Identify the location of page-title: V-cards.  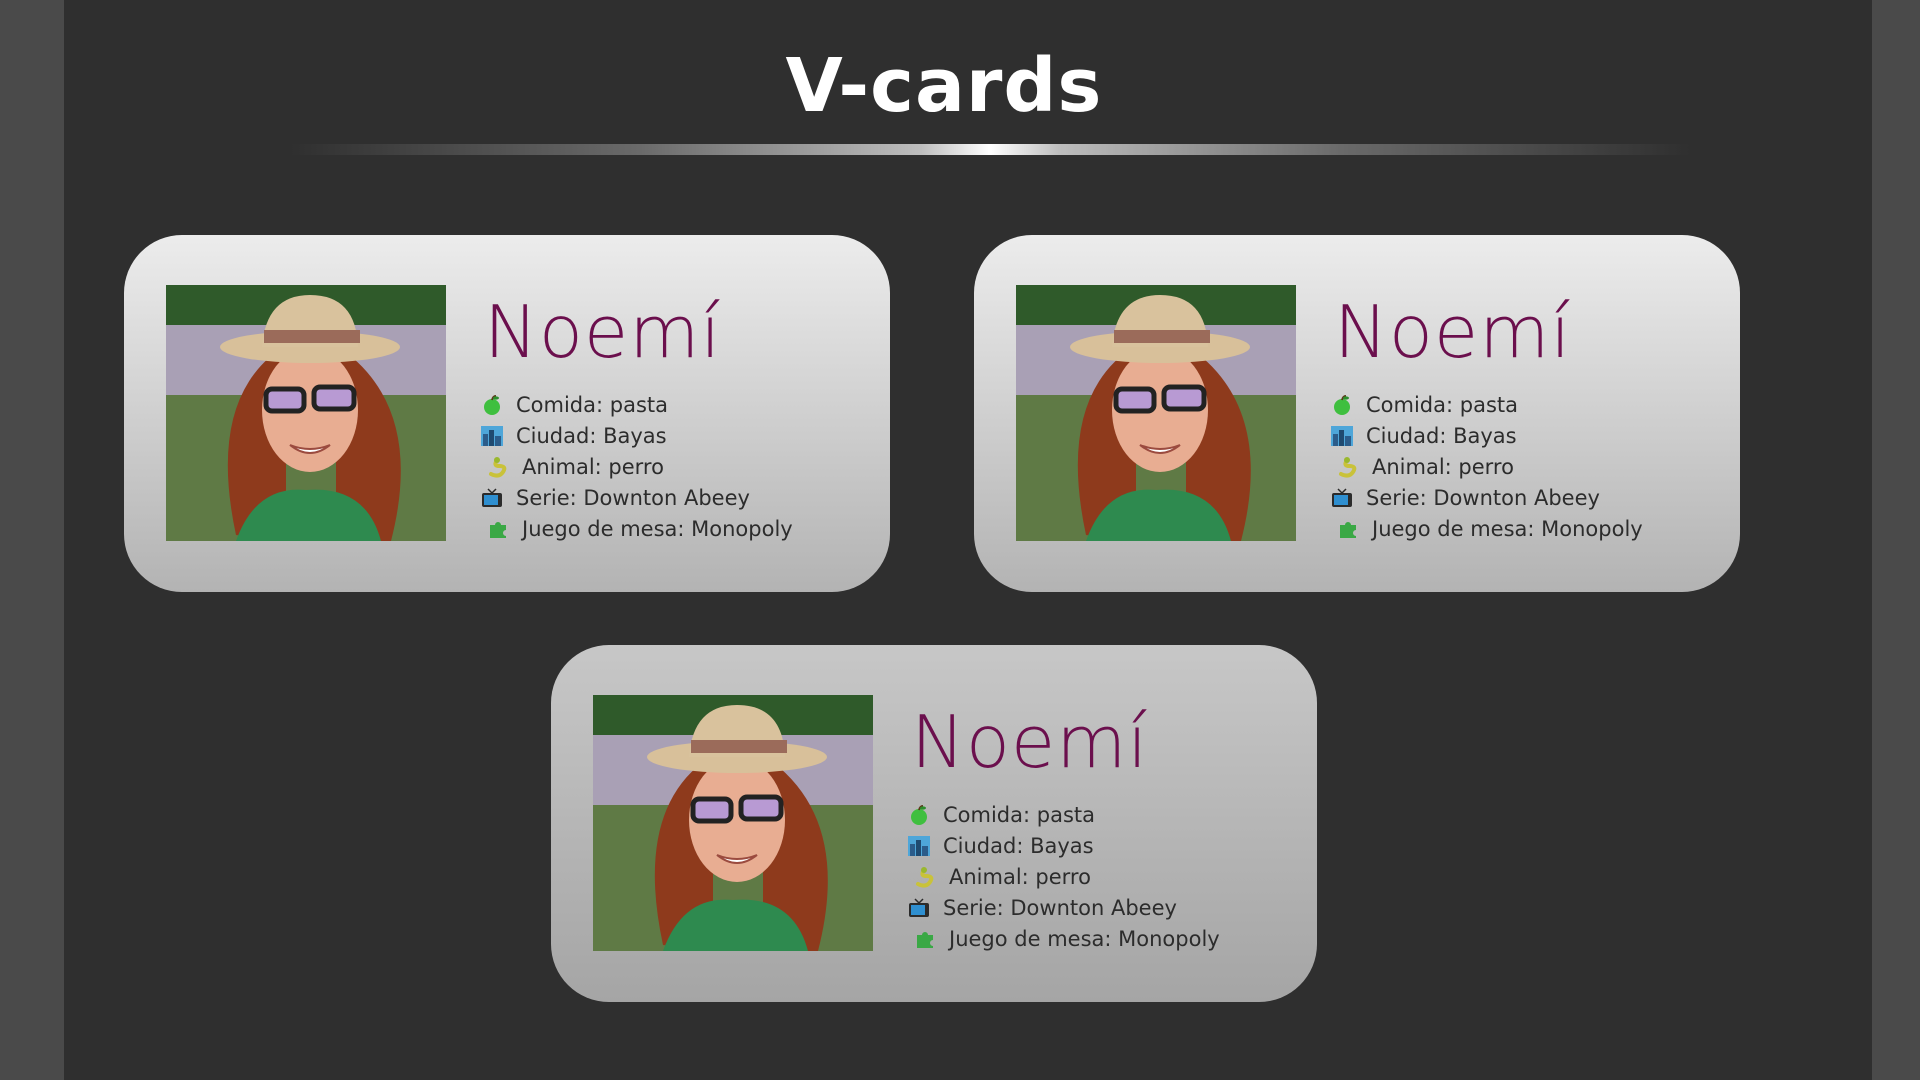
(944, 86).